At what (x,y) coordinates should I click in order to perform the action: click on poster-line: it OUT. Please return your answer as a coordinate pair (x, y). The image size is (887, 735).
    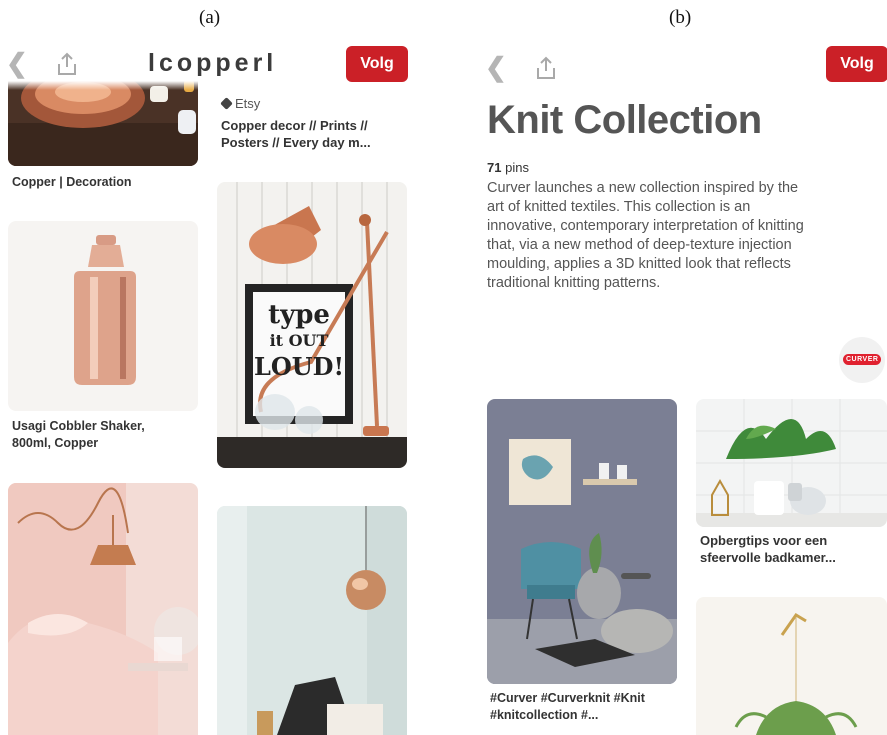
    Looking at the image, I should click on (299, 340).